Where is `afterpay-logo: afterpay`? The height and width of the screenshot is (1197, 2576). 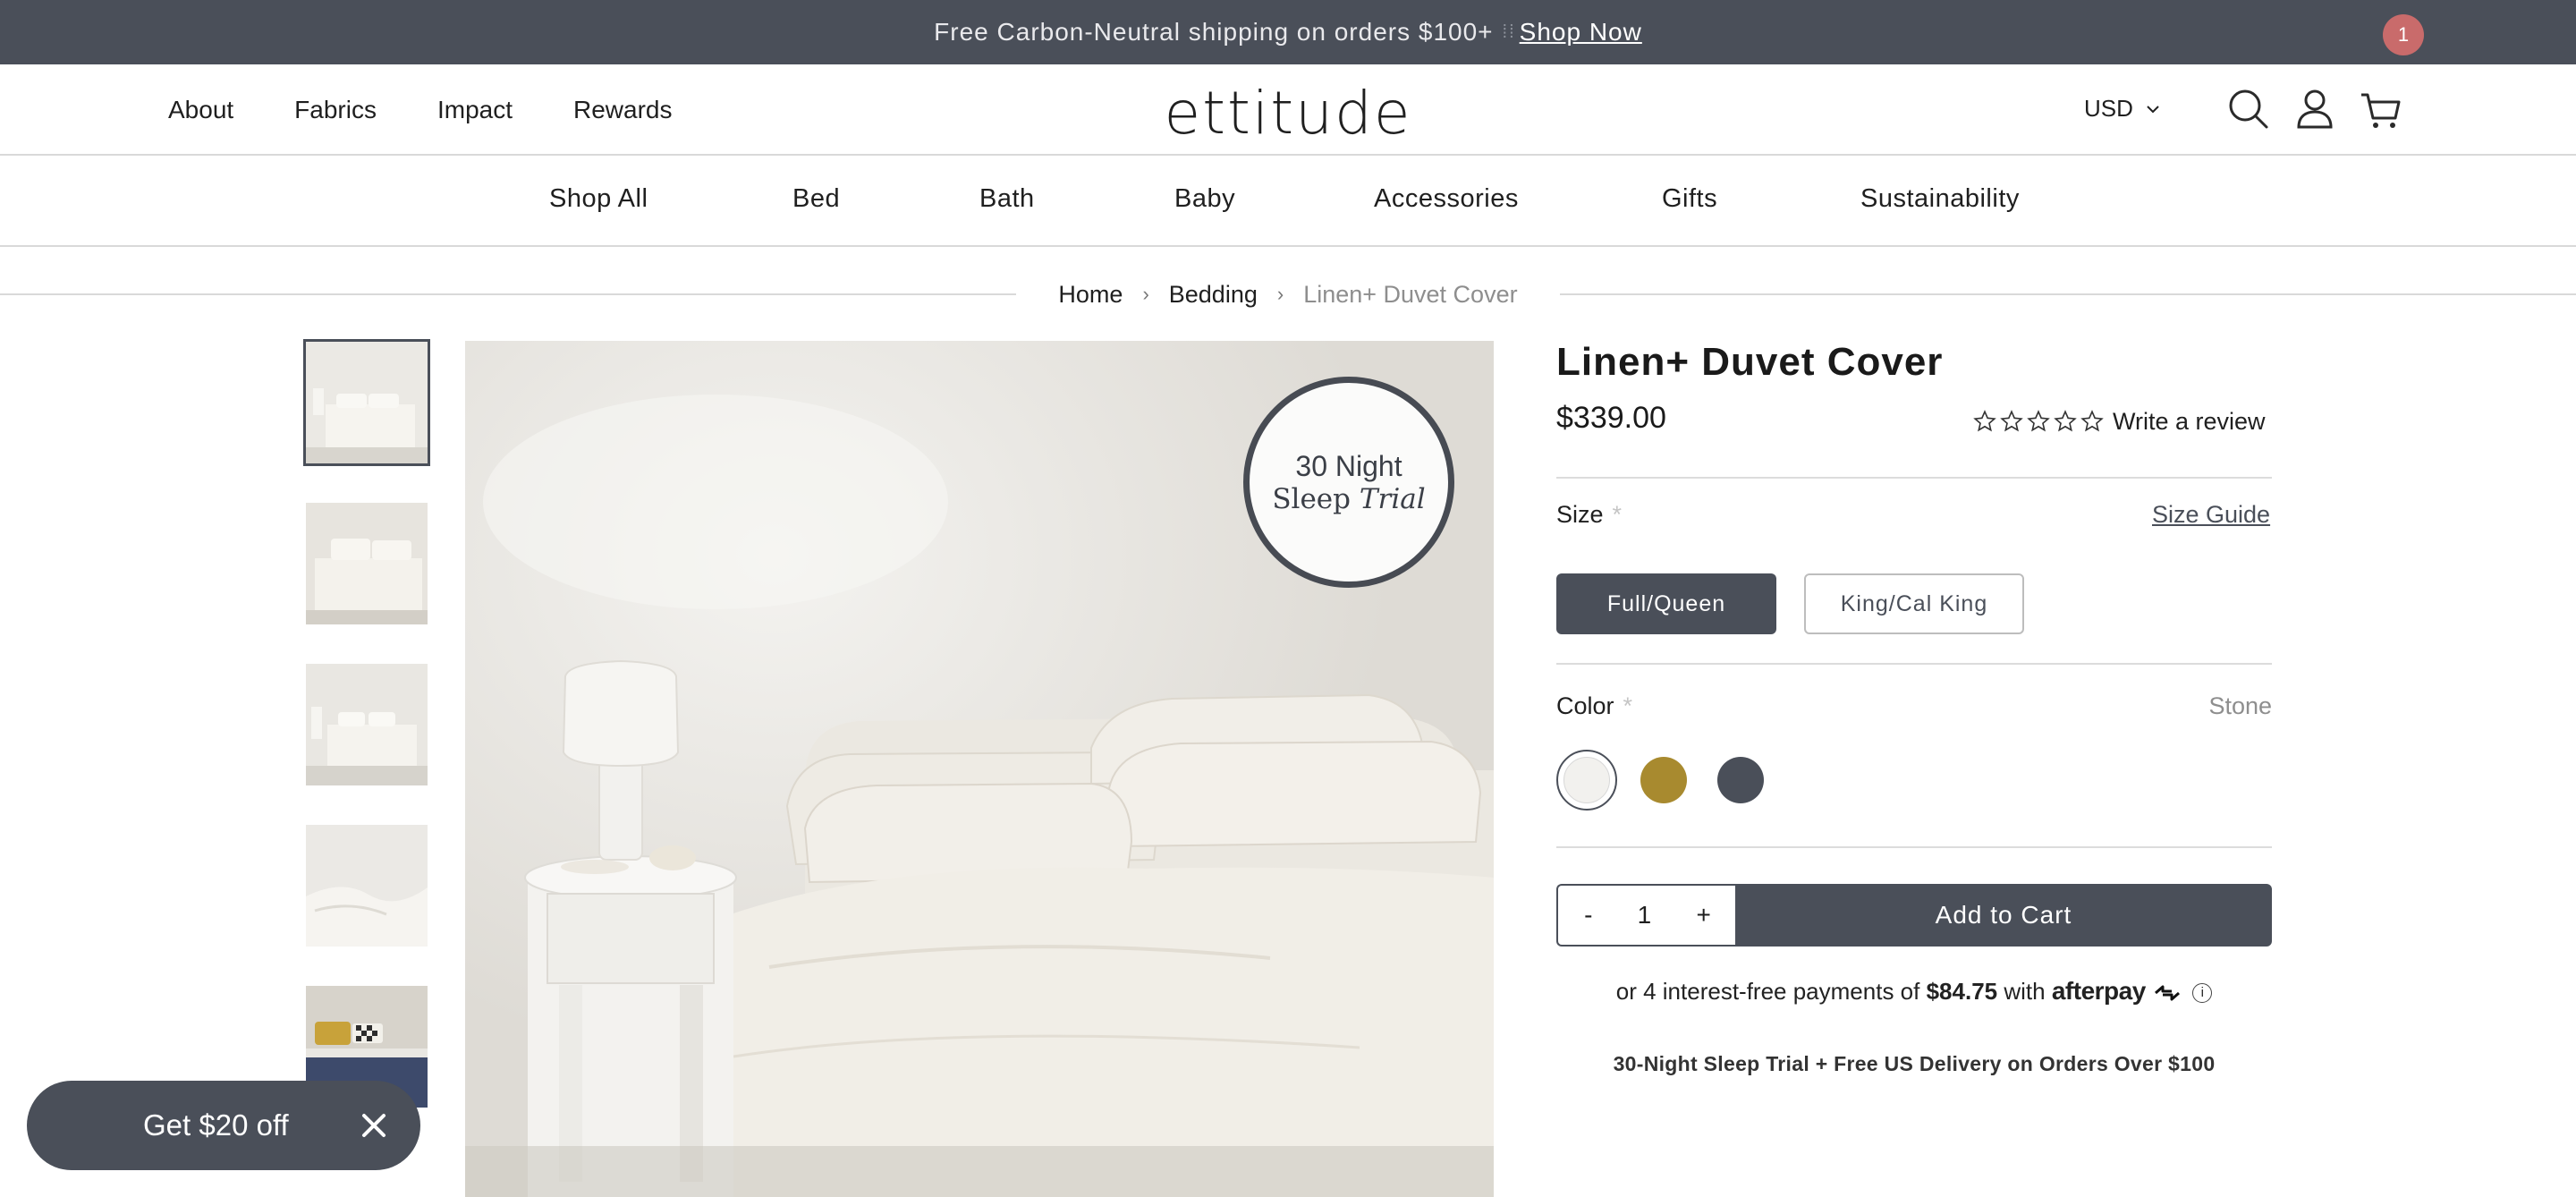
afterpay-logo: afterpay is located at coordinates (2098, 991).